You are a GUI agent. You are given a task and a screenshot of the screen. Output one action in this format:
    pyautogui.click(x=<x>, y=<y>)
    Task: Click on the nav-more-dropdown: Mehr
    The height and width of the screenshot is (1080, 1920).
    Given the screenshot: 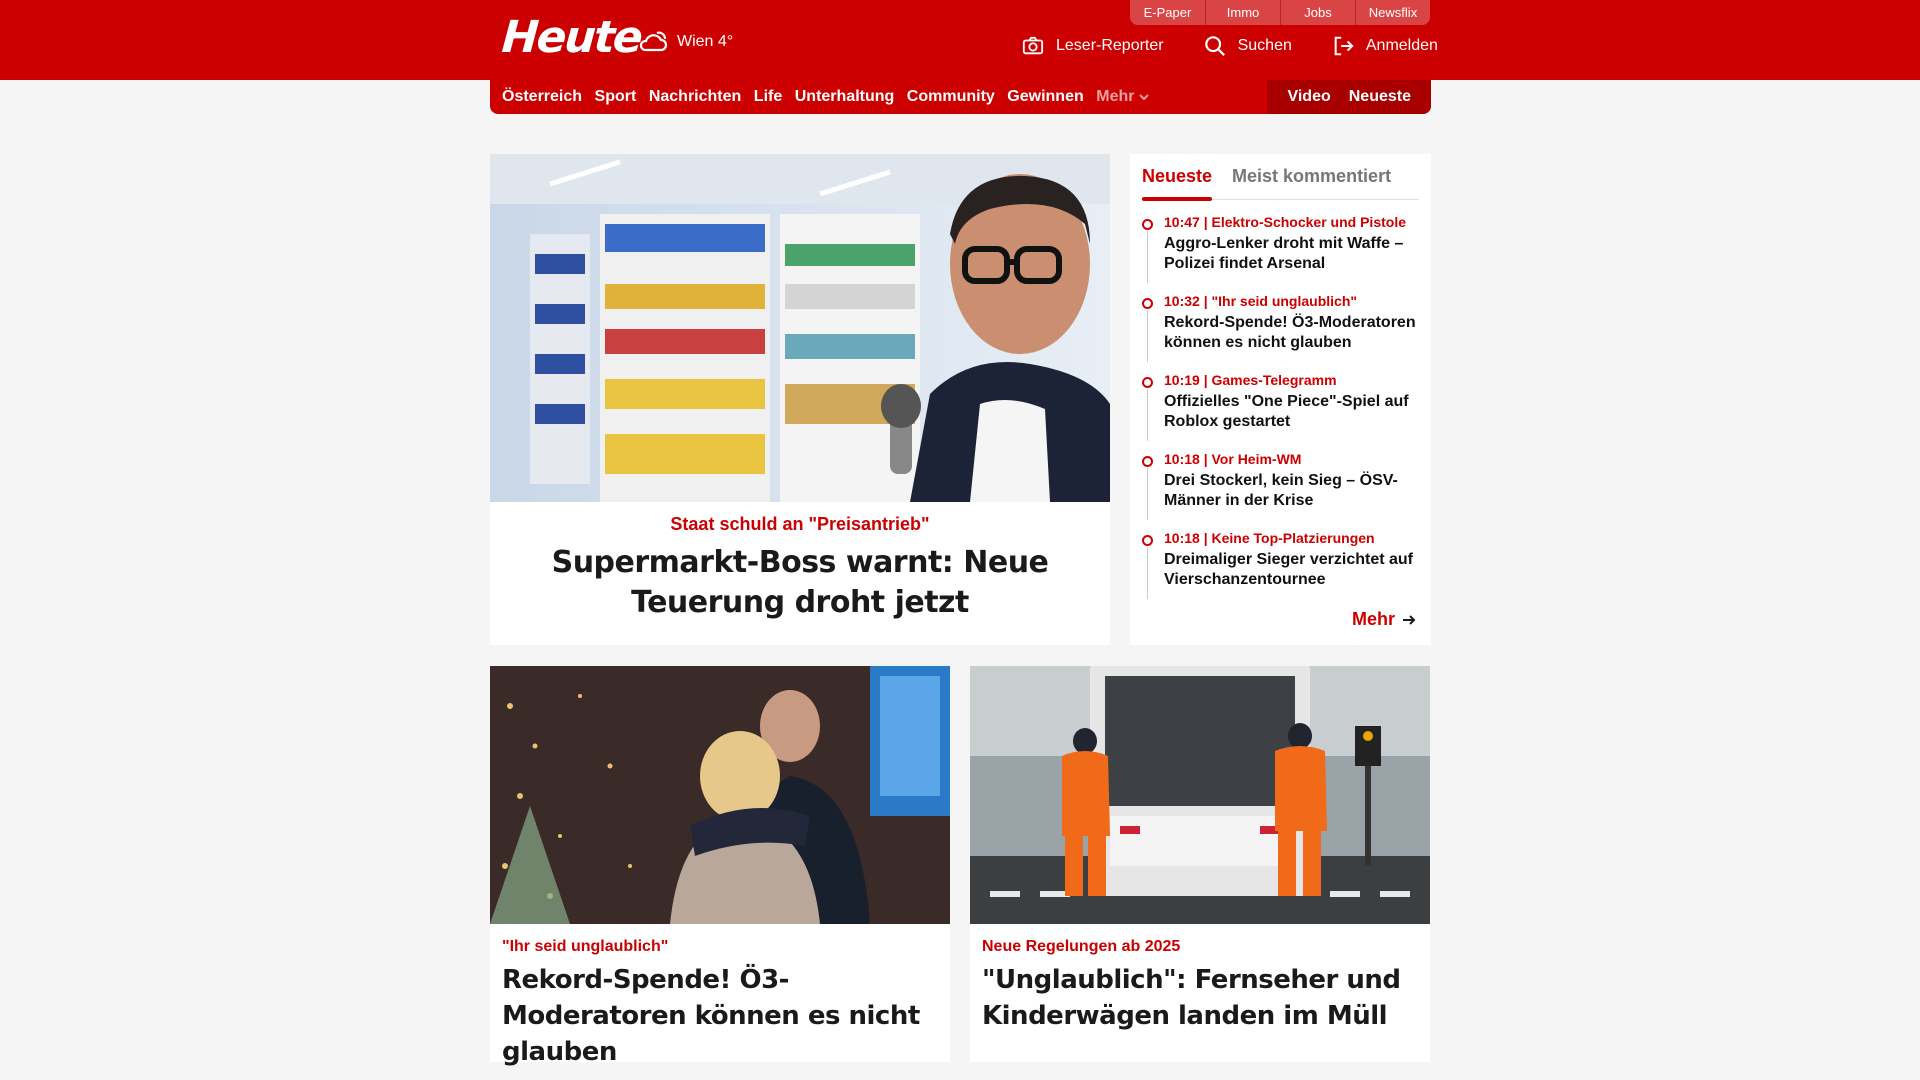 What is the action you would take?
    pyautogui.click(x=1123, y=97)
    